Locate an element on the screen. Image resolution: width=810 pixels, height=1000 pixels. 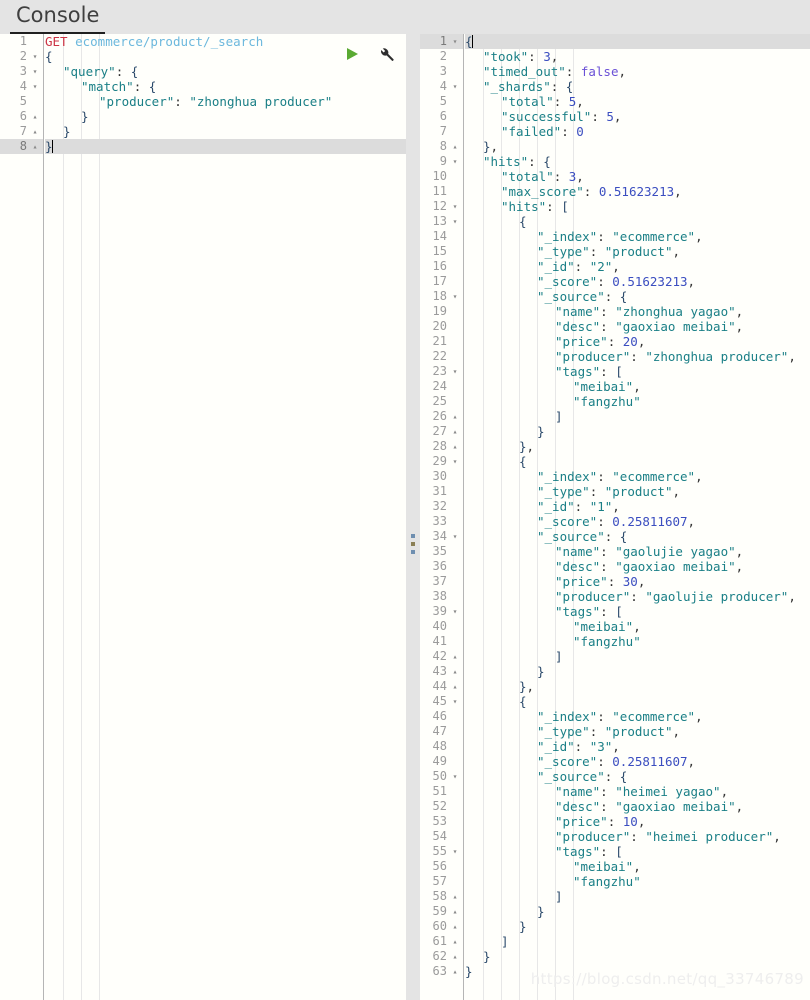
gutter-line: 14 is located at coordinates (441, 236).